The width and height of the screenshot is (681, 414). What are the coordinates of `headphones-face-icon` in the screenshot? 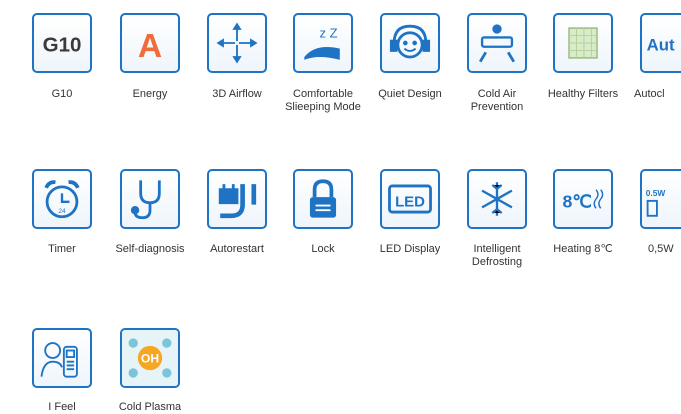 It's located at (410, 43).